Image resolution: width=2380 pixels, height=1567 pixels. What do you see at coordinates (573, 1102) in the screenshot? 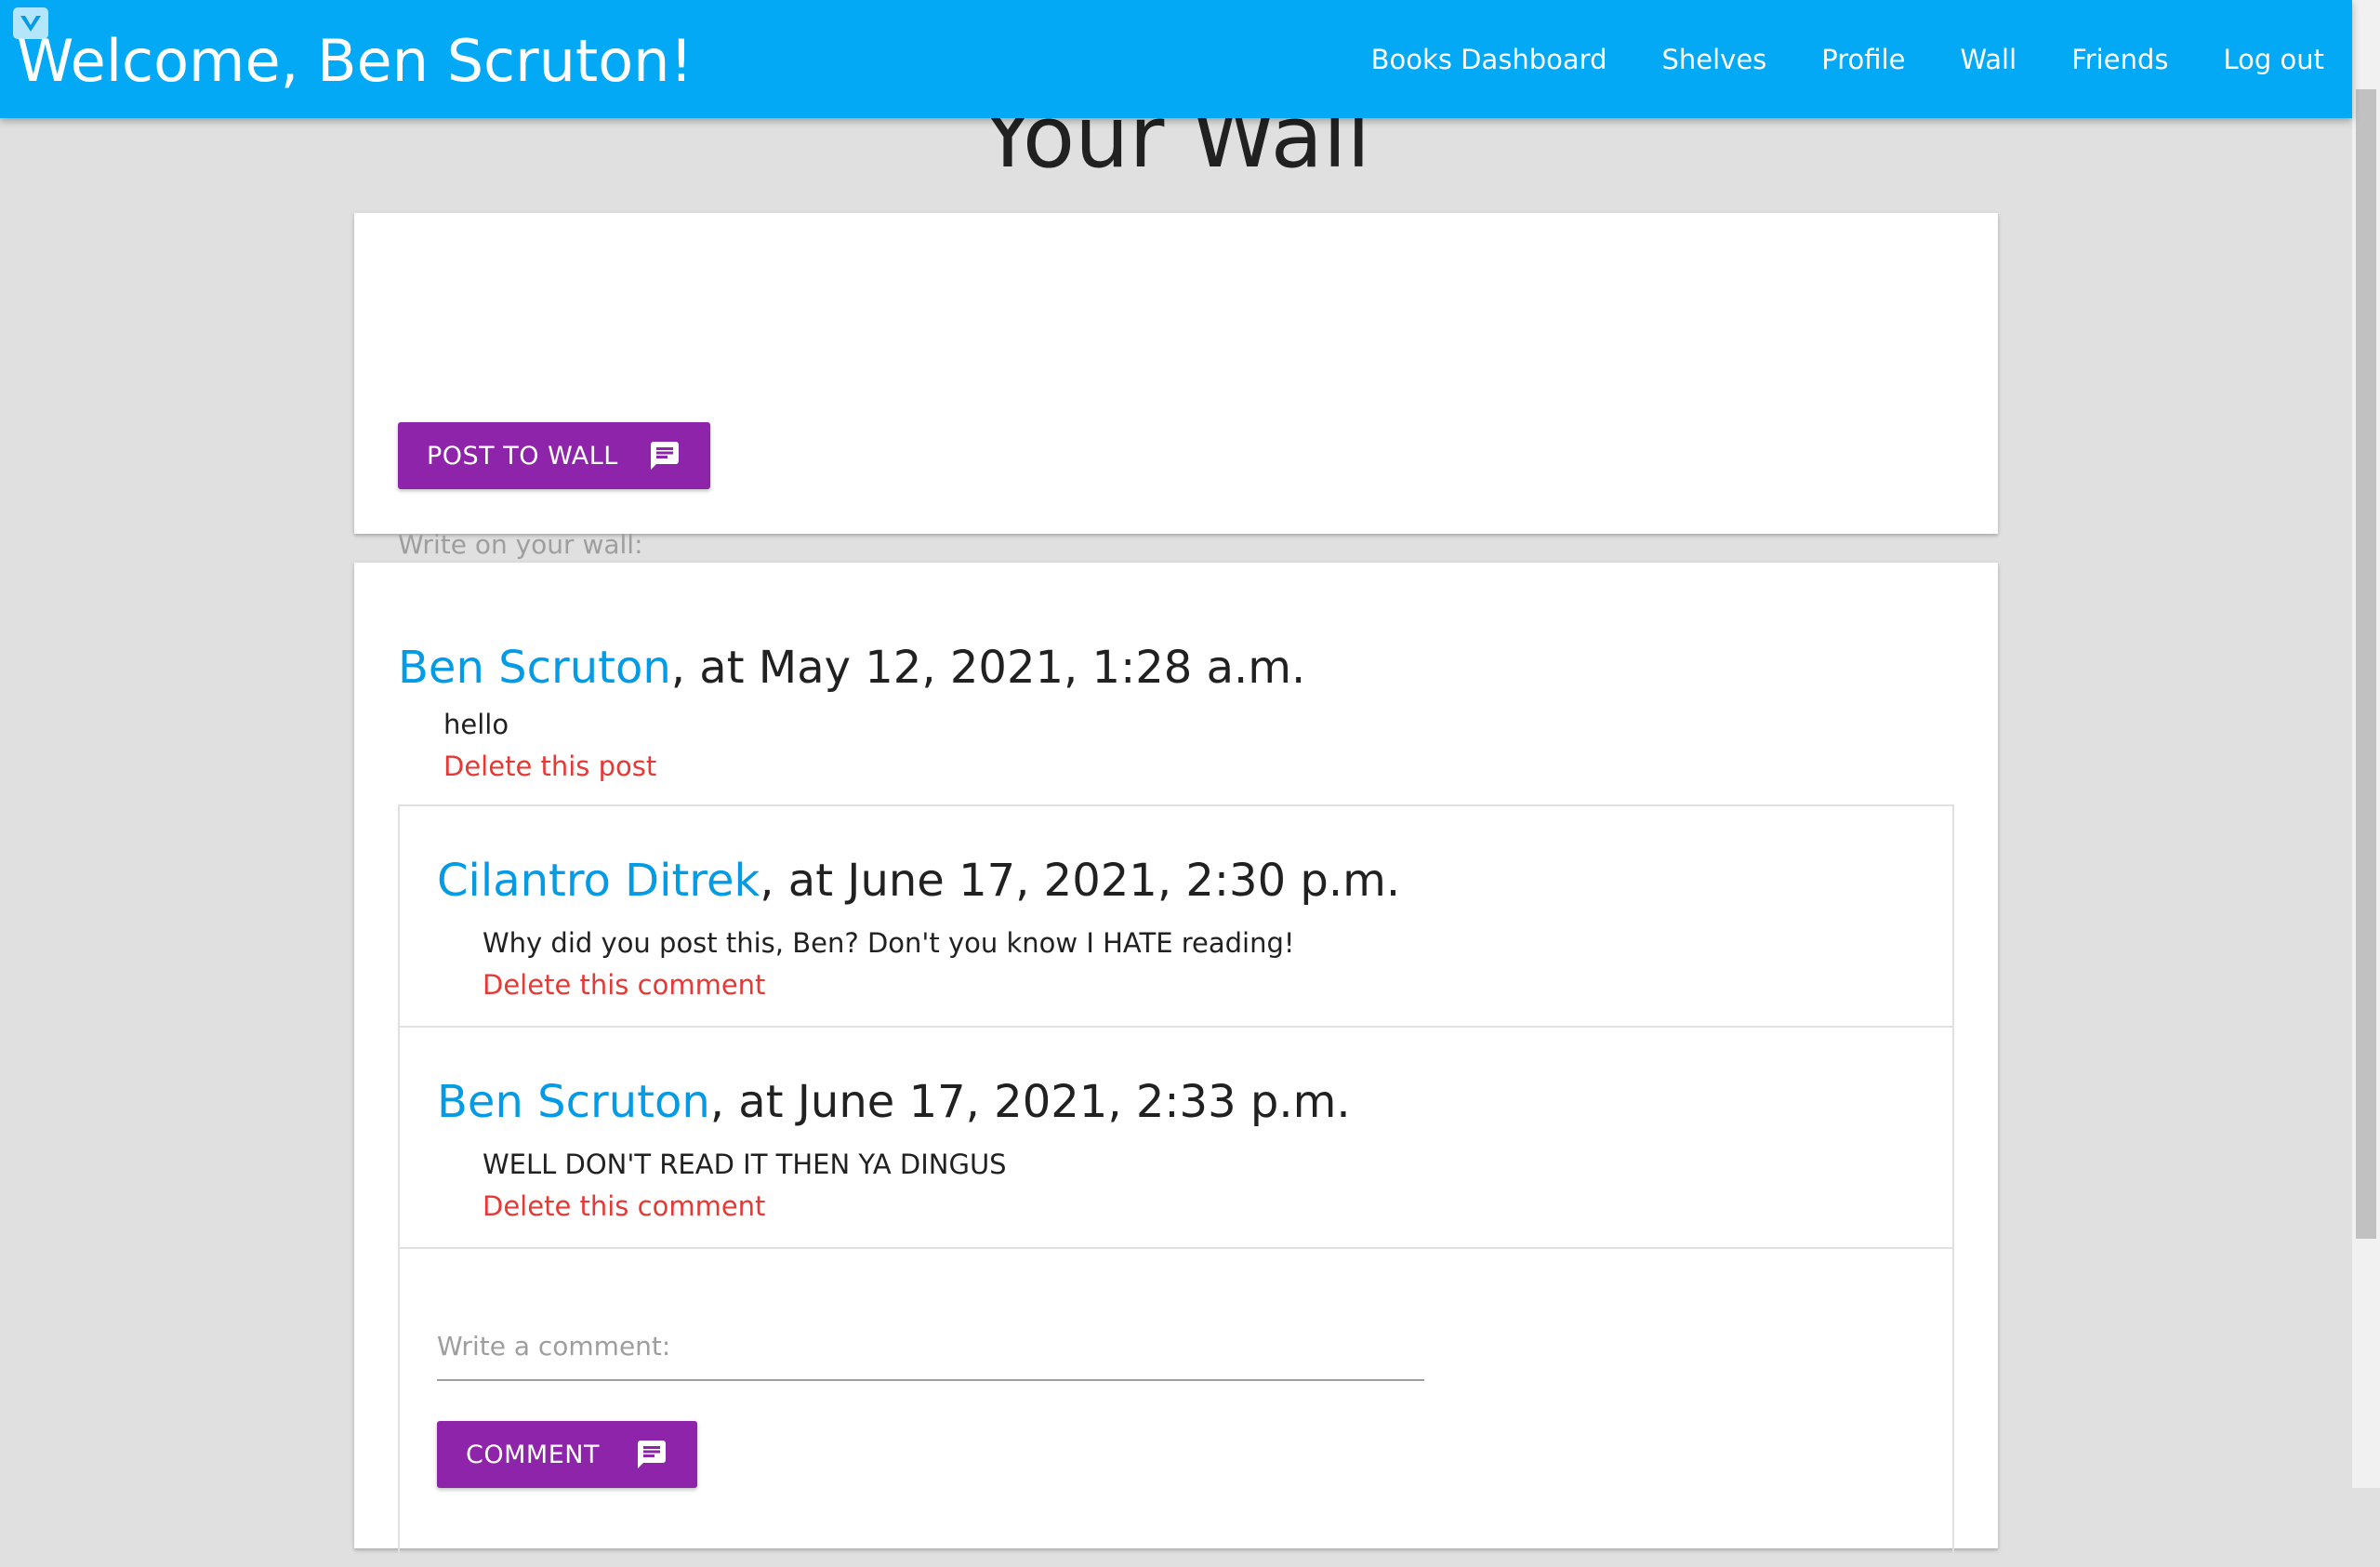
I see `comment-author-link: Ben Scruton` at bounding box center [573, 1102].